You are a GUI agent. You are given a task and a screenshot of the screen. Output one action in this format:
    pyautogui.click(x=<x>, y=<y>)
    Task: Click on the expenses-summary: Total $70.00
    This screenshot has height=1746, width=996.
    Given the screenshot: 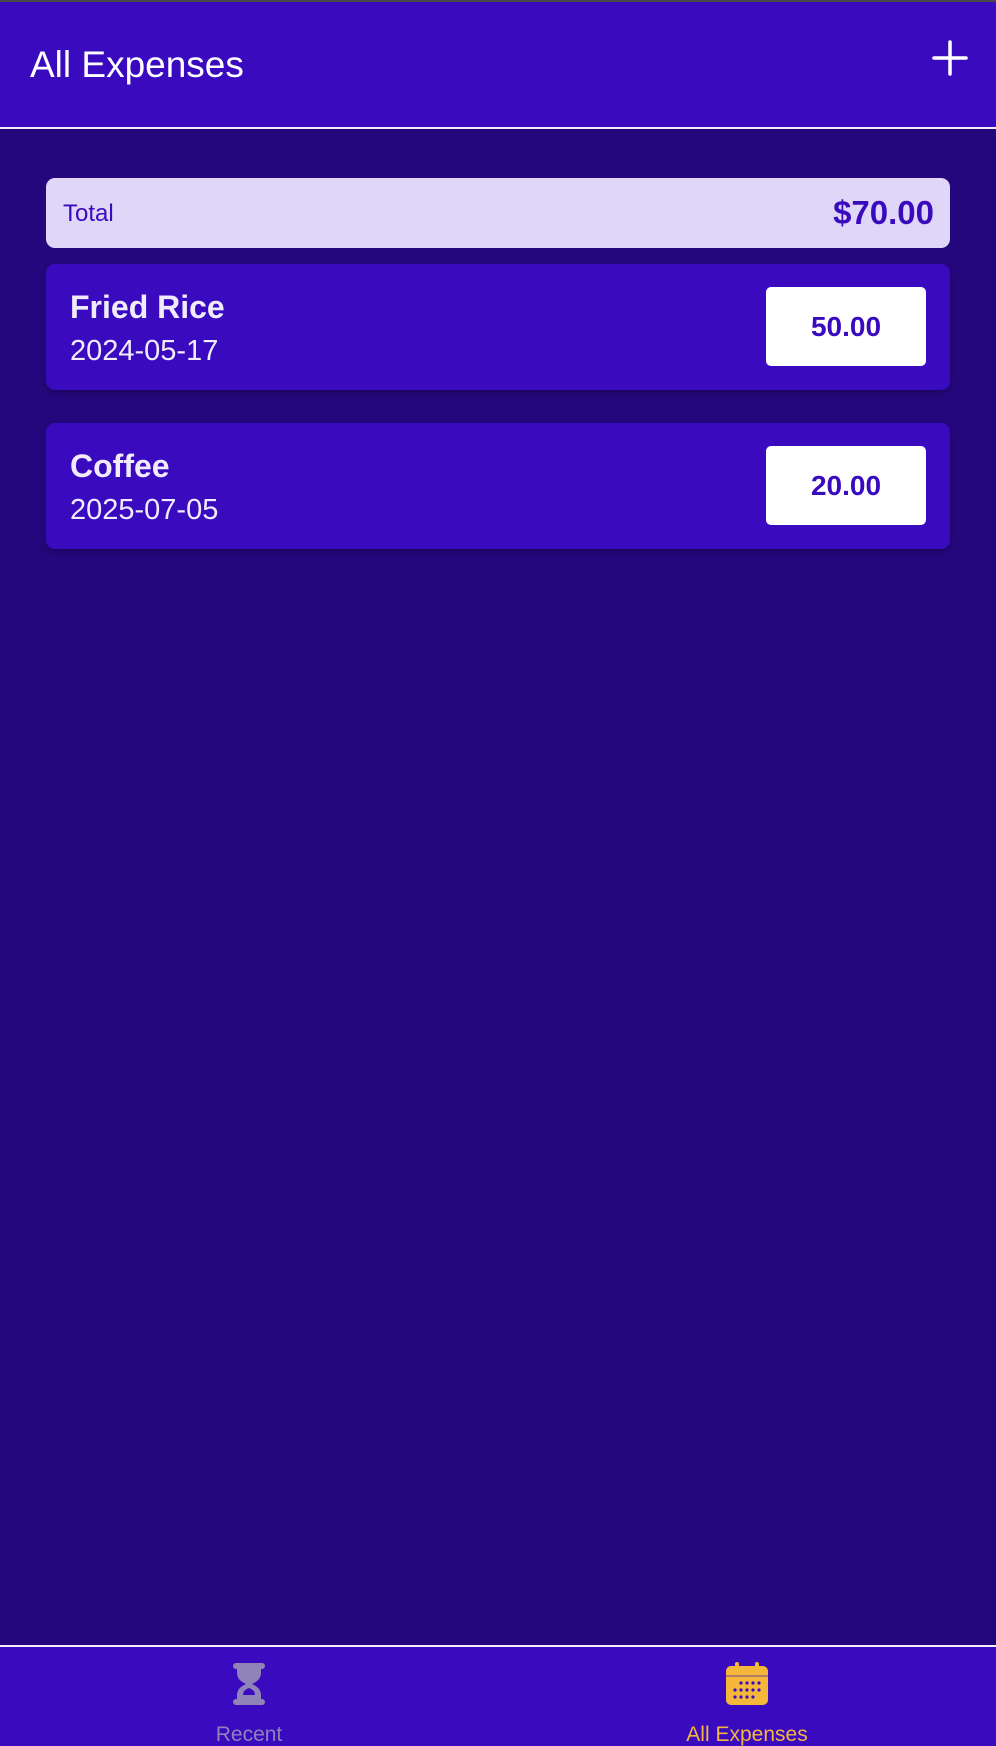 What is the action you would take?
    pyautogui.click(x=498, y=213)
    